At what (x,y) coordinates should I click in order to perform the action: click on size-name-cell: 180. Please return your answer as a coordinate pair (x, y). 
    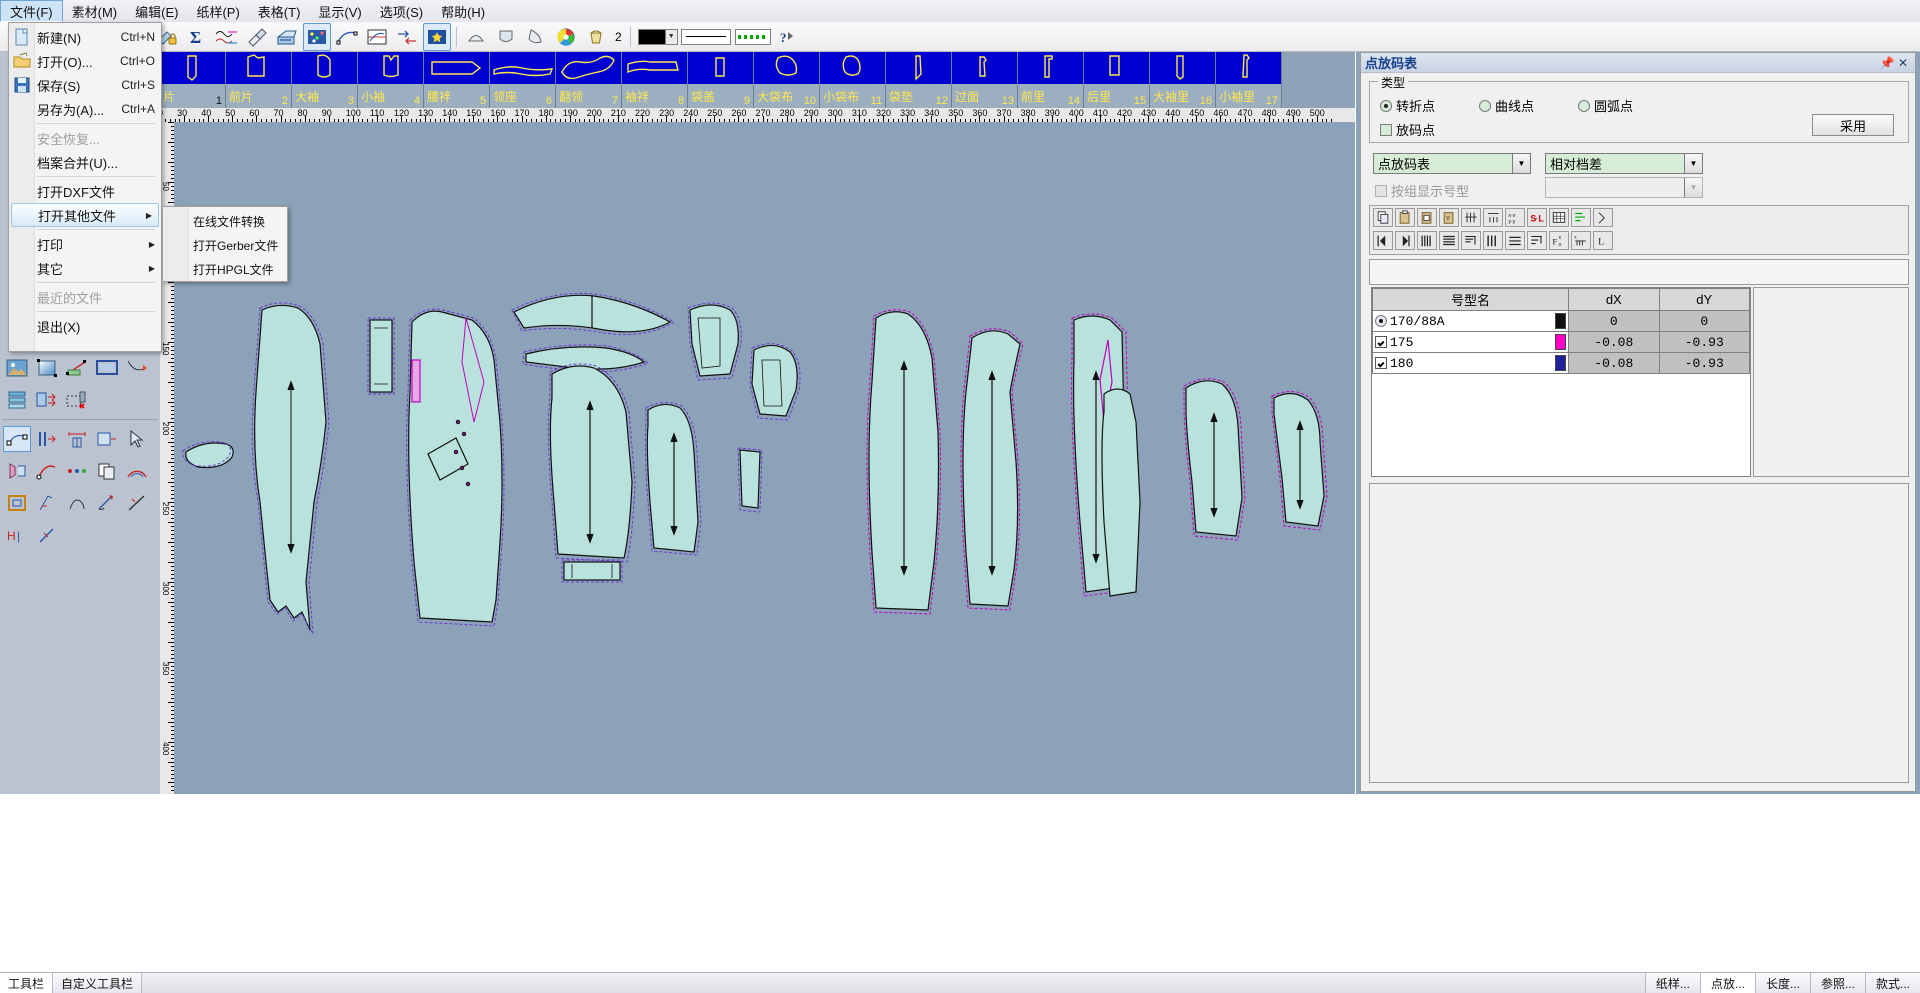
    Looking at the image, I should click on (1471, 363).